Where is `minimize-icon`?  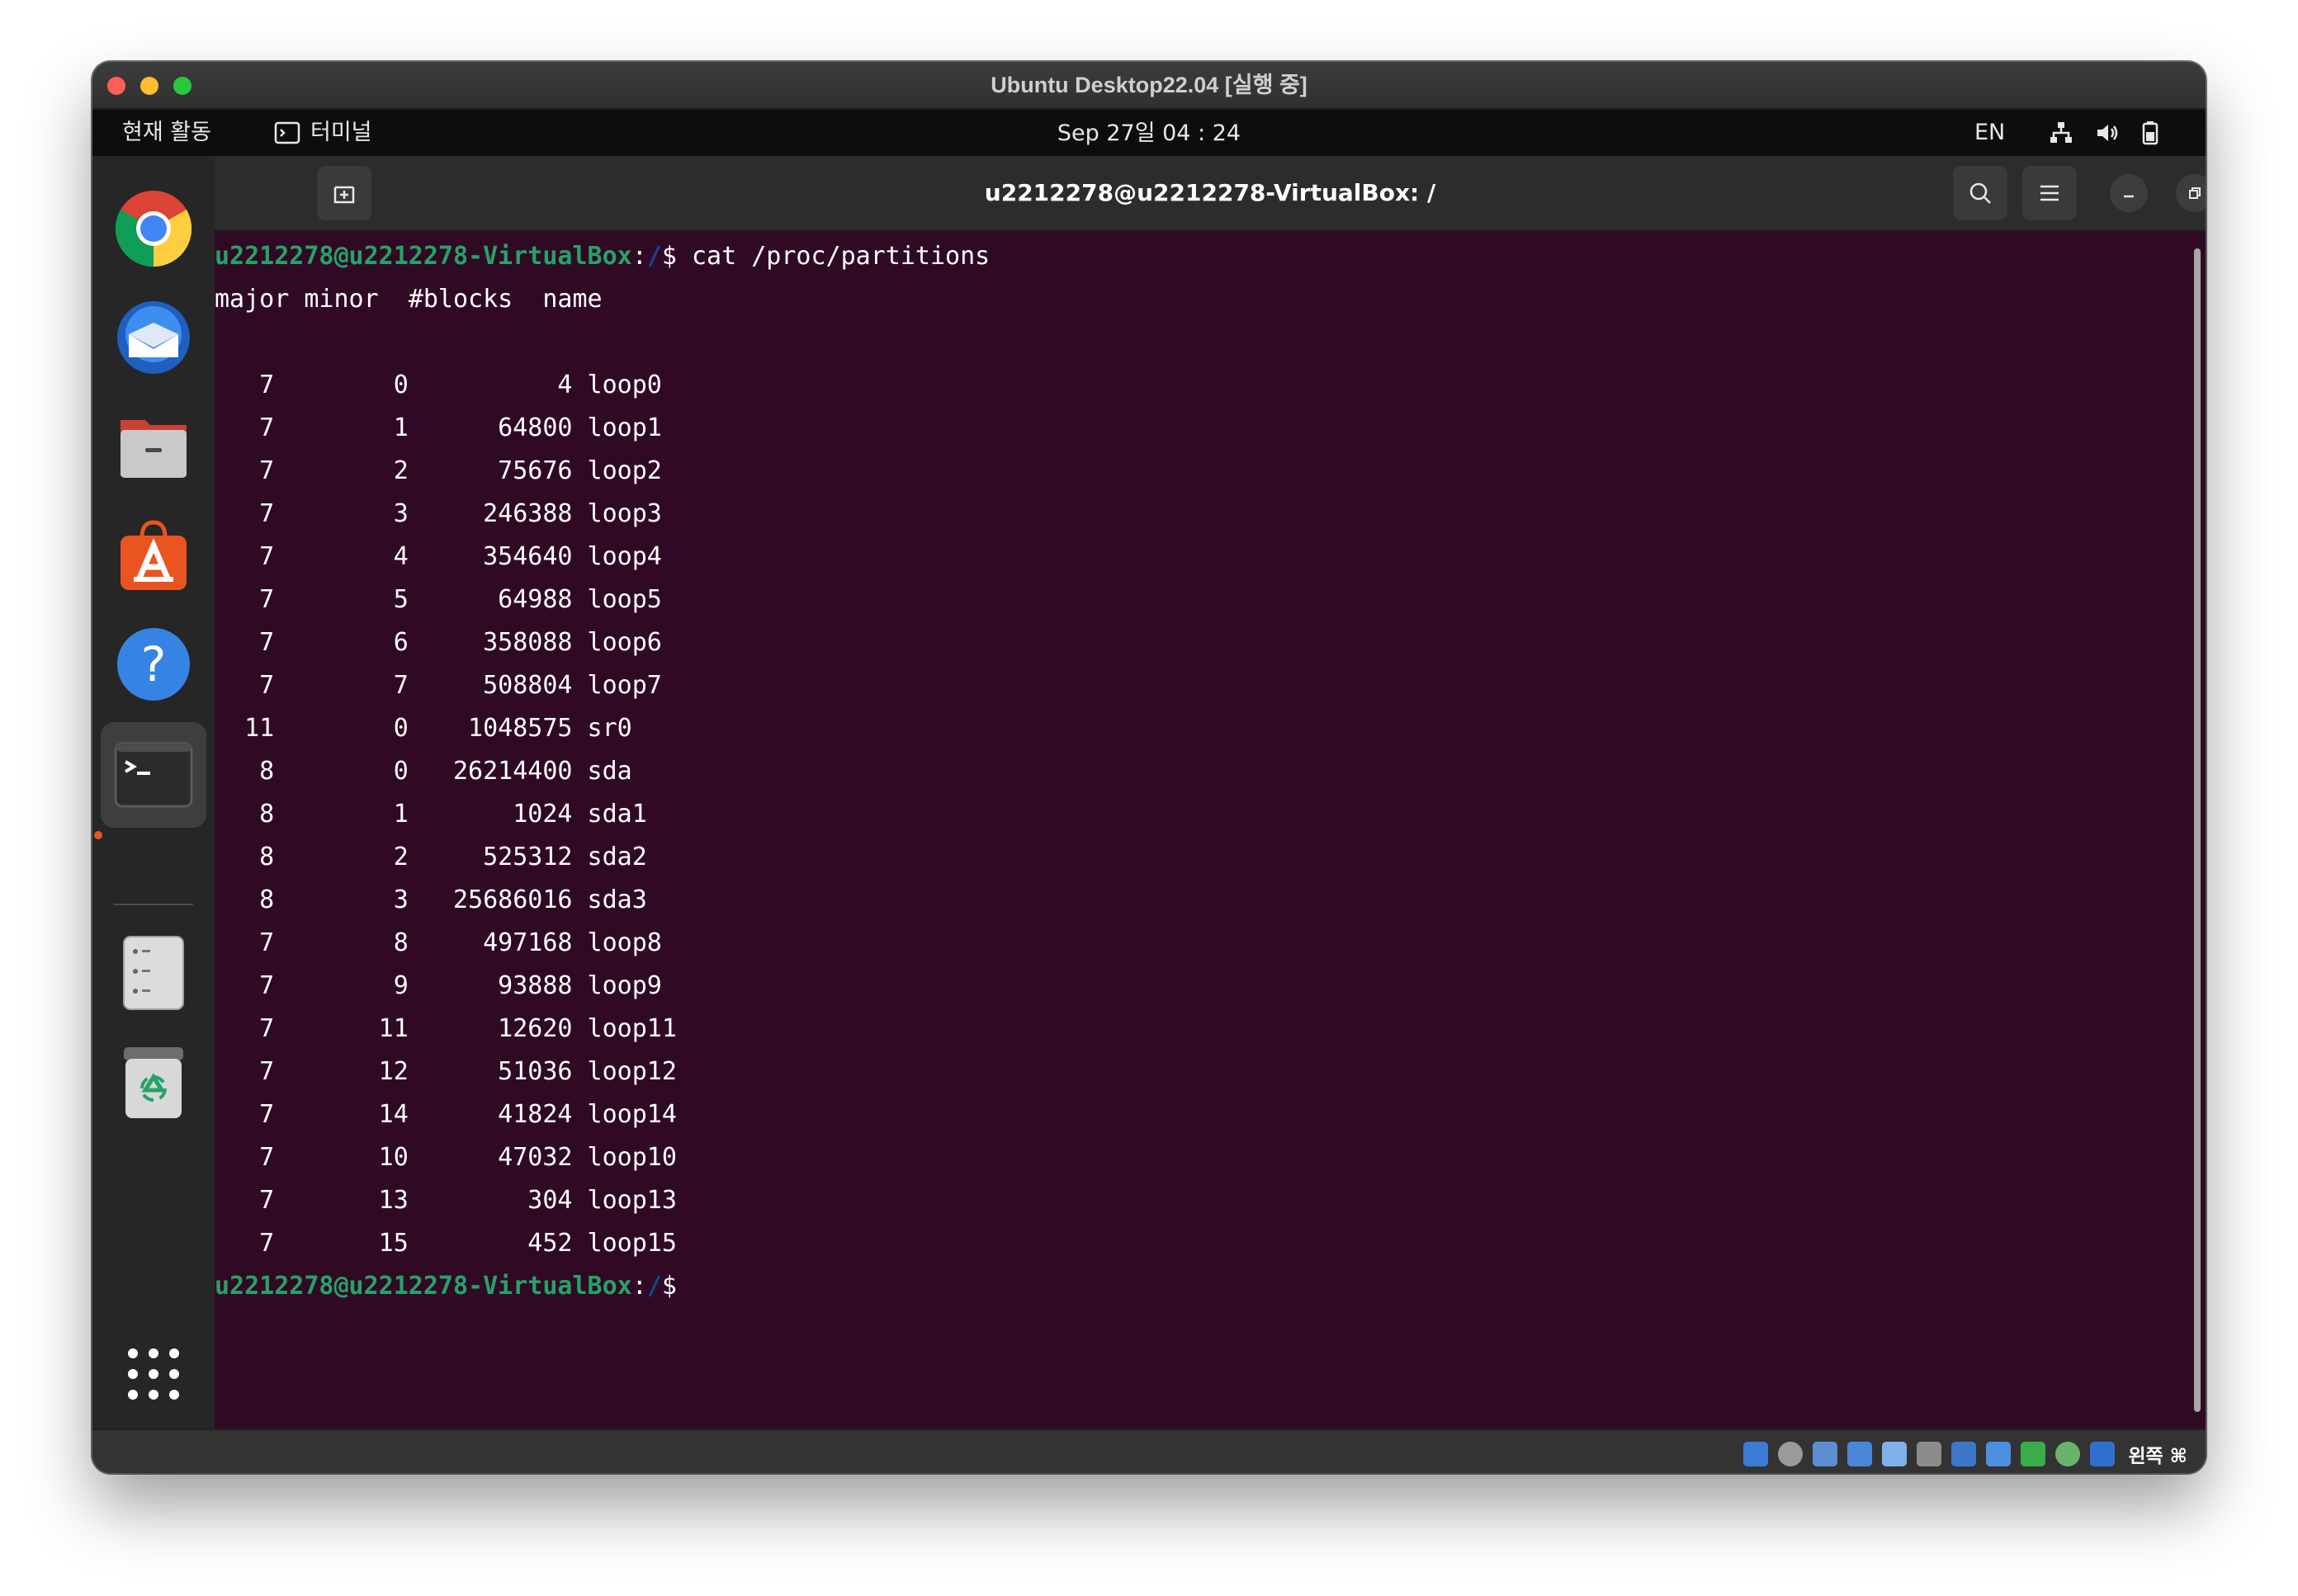
minimize-icon is located at coordinates (2129, 196).